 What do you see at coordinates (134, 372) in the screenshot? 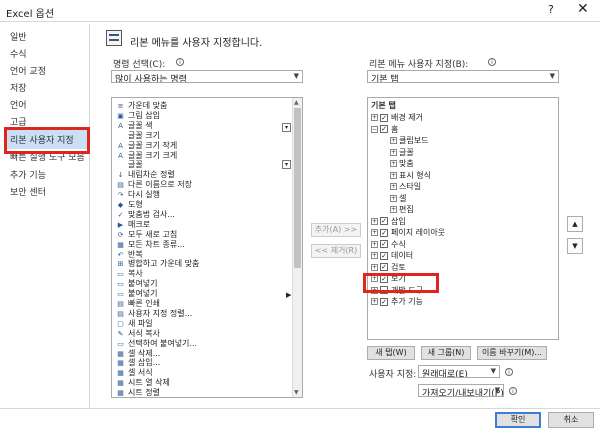
I see `list-item: ▦ 셀 서식` at bounding box center [134, 372].